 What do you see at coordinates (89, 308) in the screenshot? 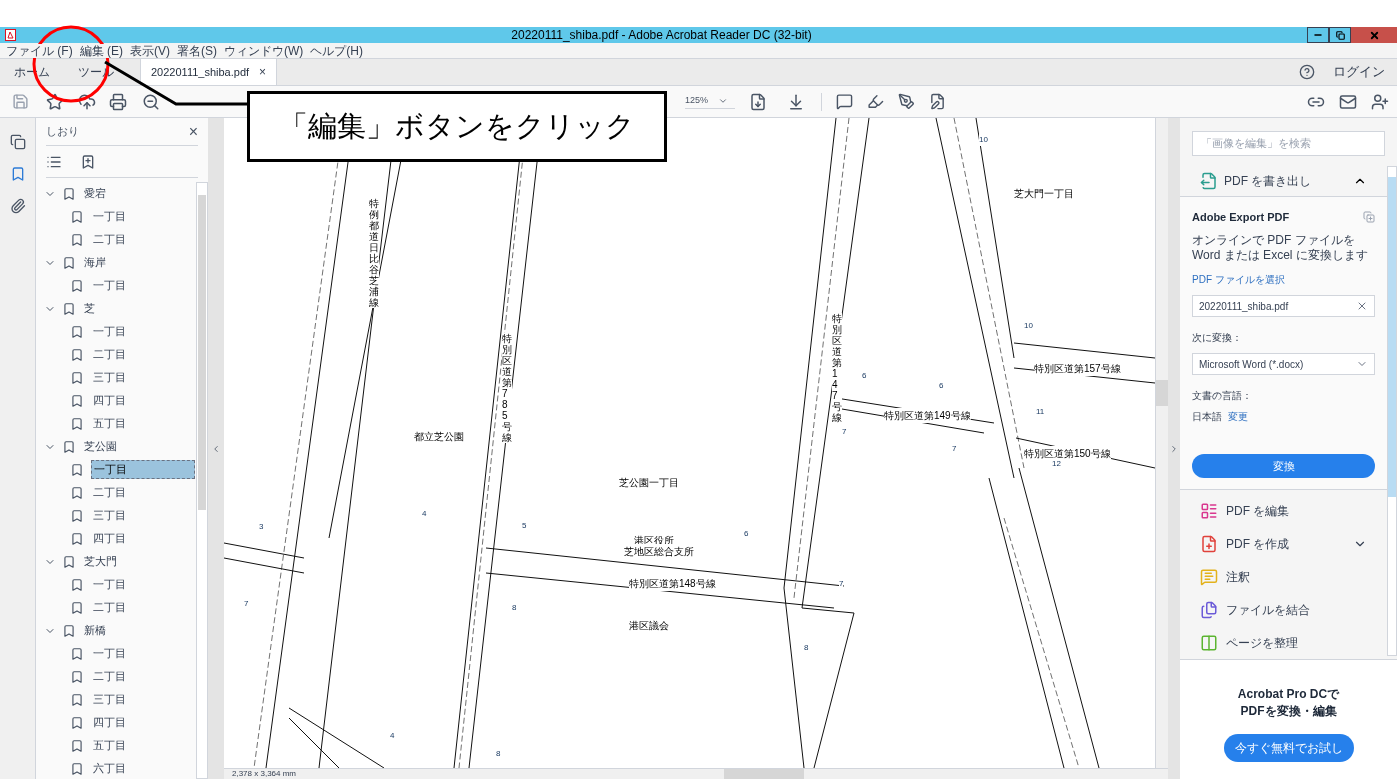
I see `bookmark-item: 芝` at bounding box center [89, 308].